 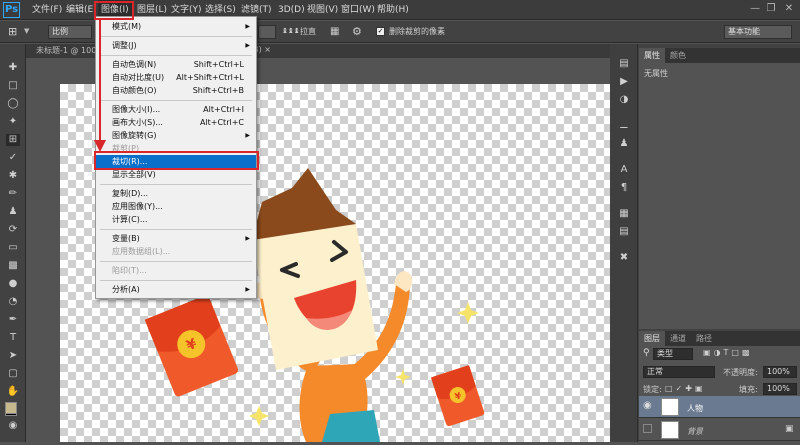 I want to click on workspace-select: 基本功能, so click(x=758, y=32).